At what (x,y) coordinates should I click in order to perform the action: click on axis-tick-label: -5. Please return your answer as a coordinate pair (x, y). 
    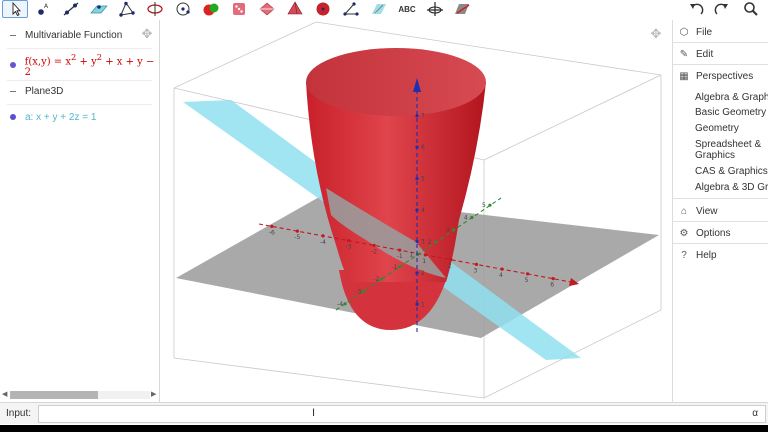
    Looking at the image, I should click on (297, 237).